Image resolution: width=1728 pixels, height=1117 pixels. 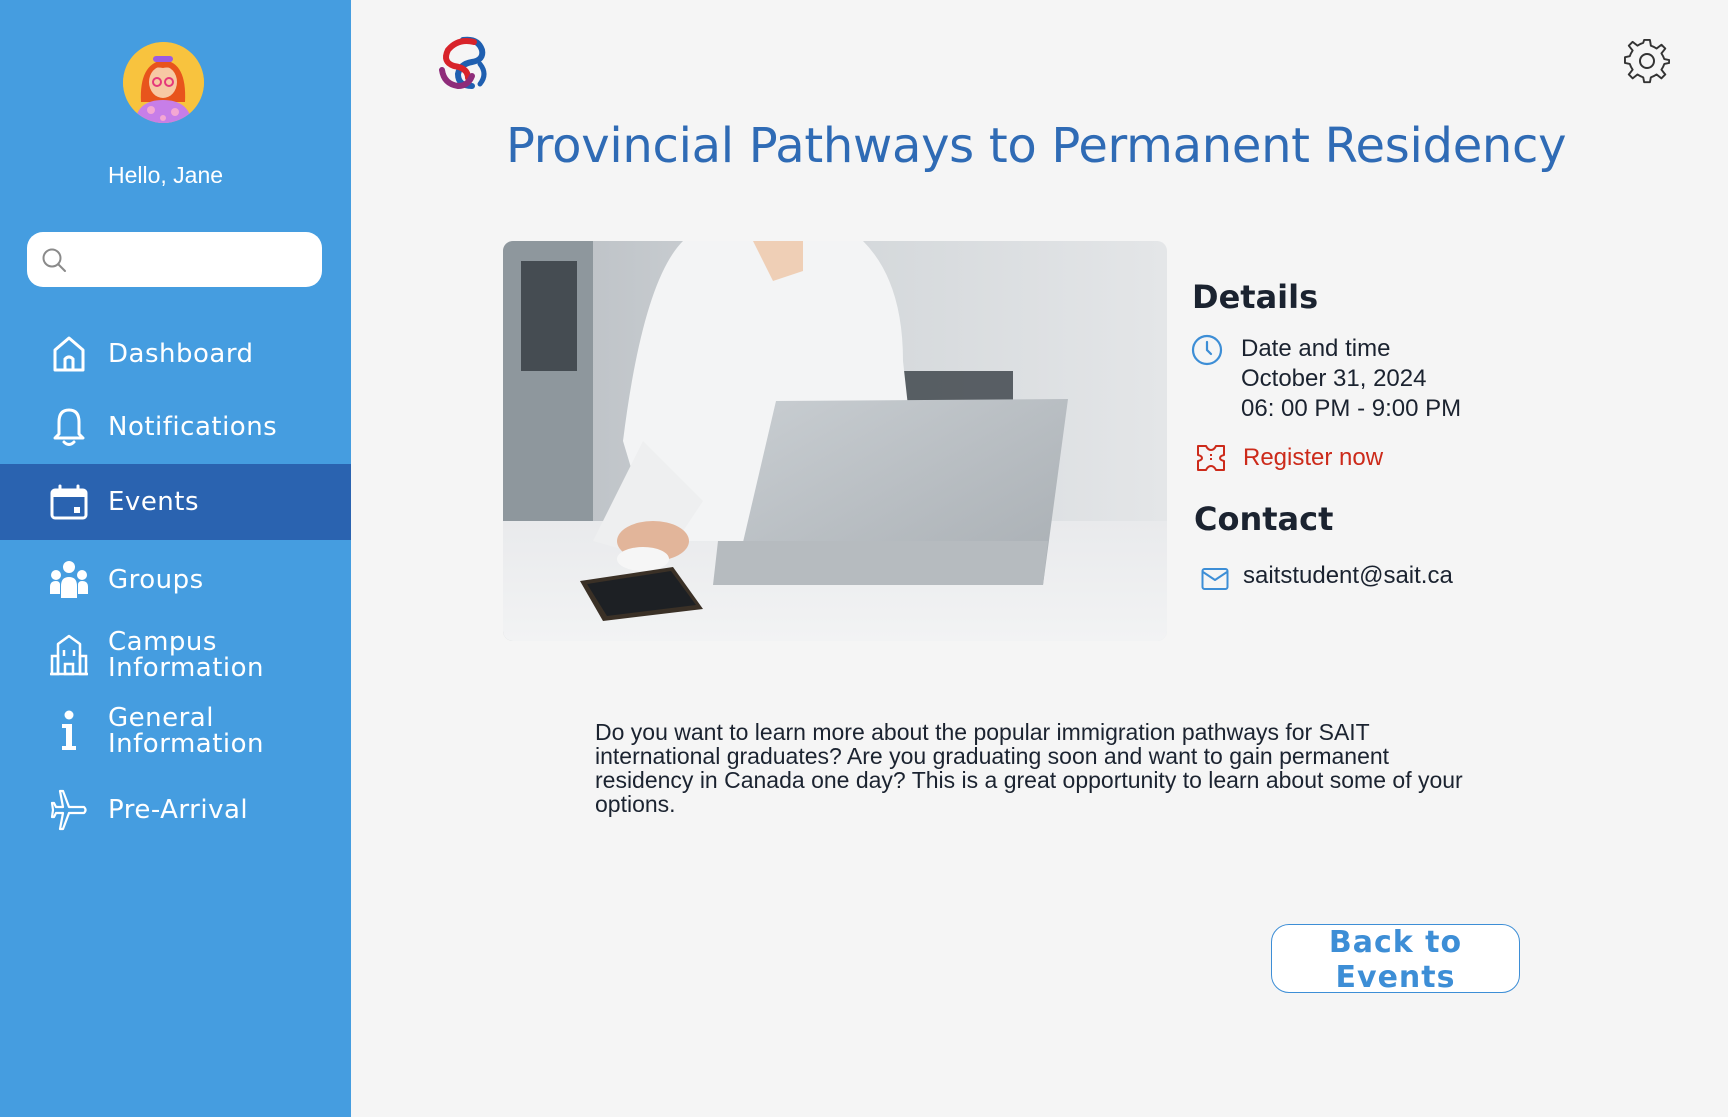 What do you see at coordinates (1316, 348) in the screenshot?
I see `datetime-label: Date and time` at bounding box center [1316, 348].